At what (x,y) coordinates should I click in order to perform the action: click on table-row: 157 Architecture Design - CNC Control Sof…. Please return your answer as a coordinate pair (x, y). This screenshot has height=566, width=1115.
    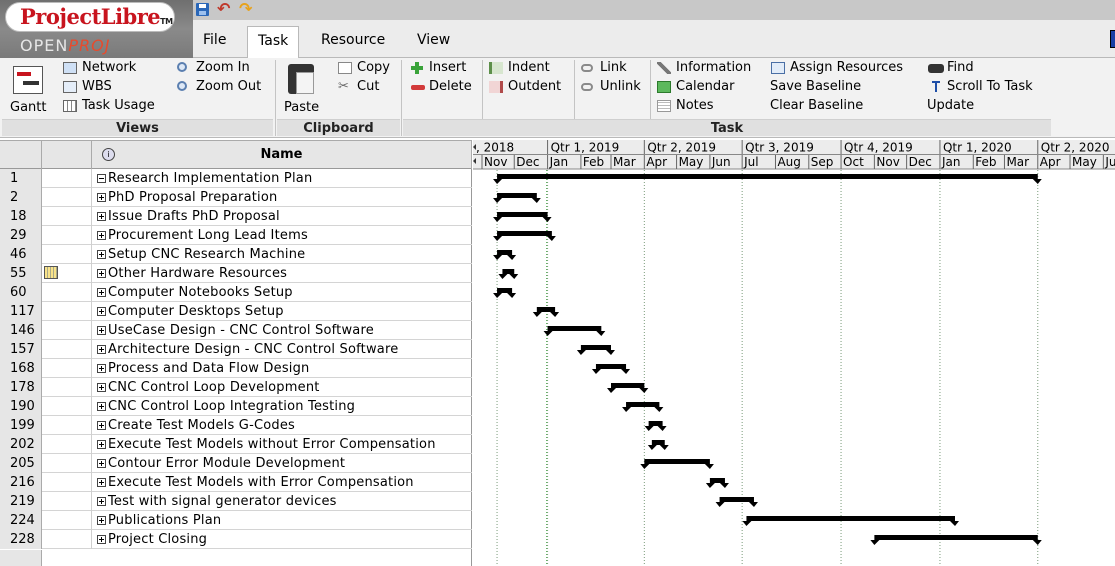
    Looking at the image, I should click on (236, 349).